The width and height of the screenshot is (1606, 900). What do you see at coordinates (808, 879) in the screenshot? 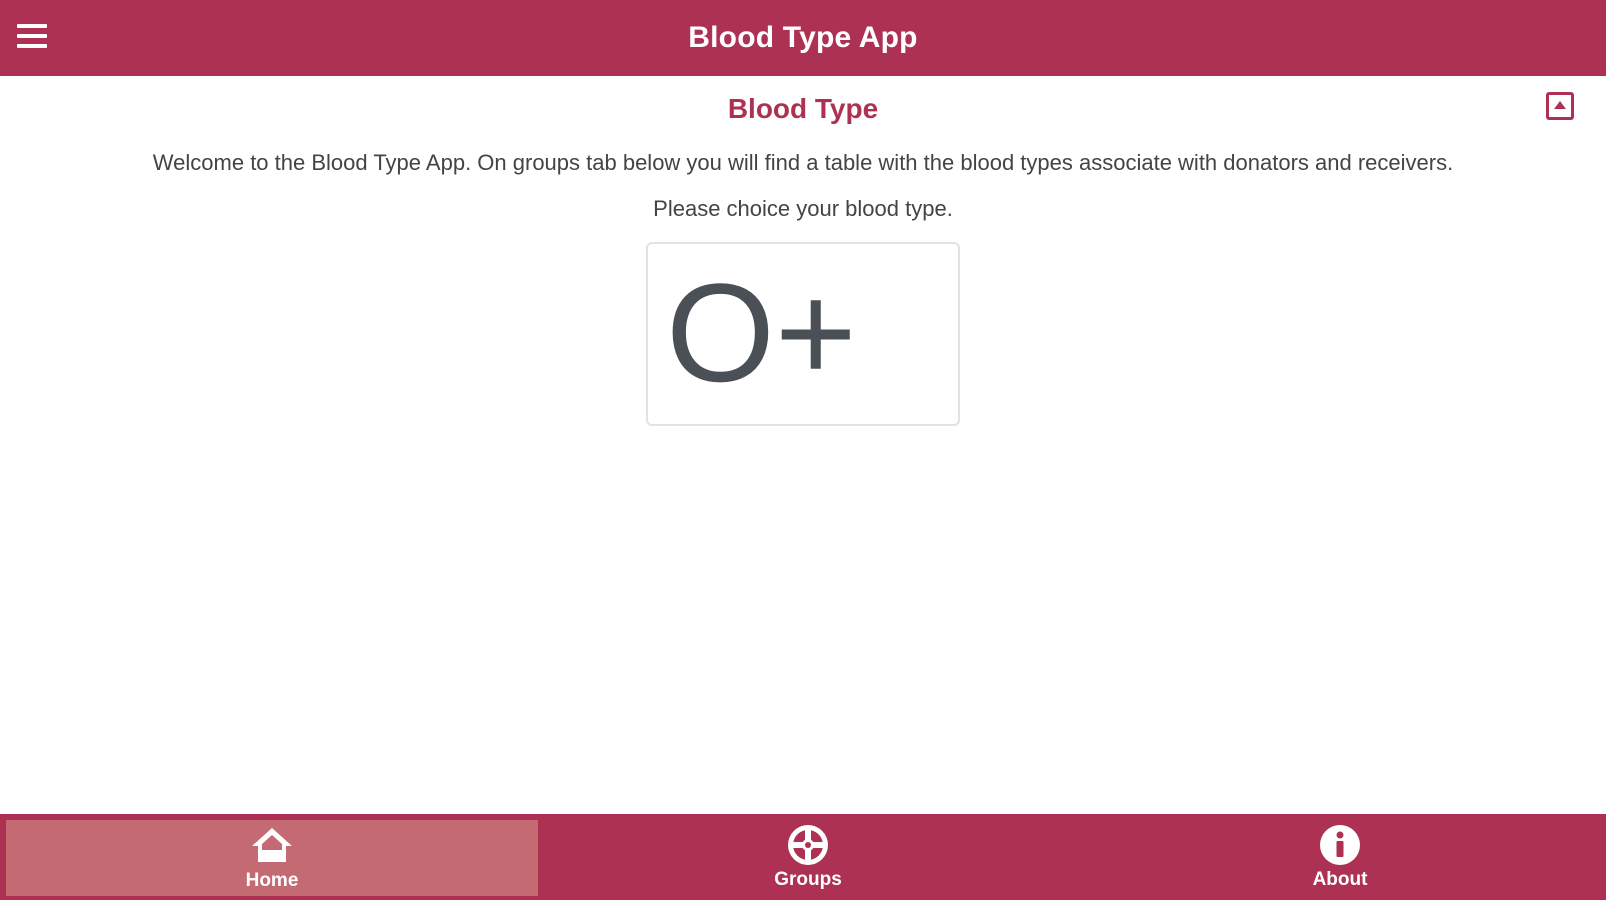
I see `tab-groups-label: Groups` at bounding box center [808, 879].